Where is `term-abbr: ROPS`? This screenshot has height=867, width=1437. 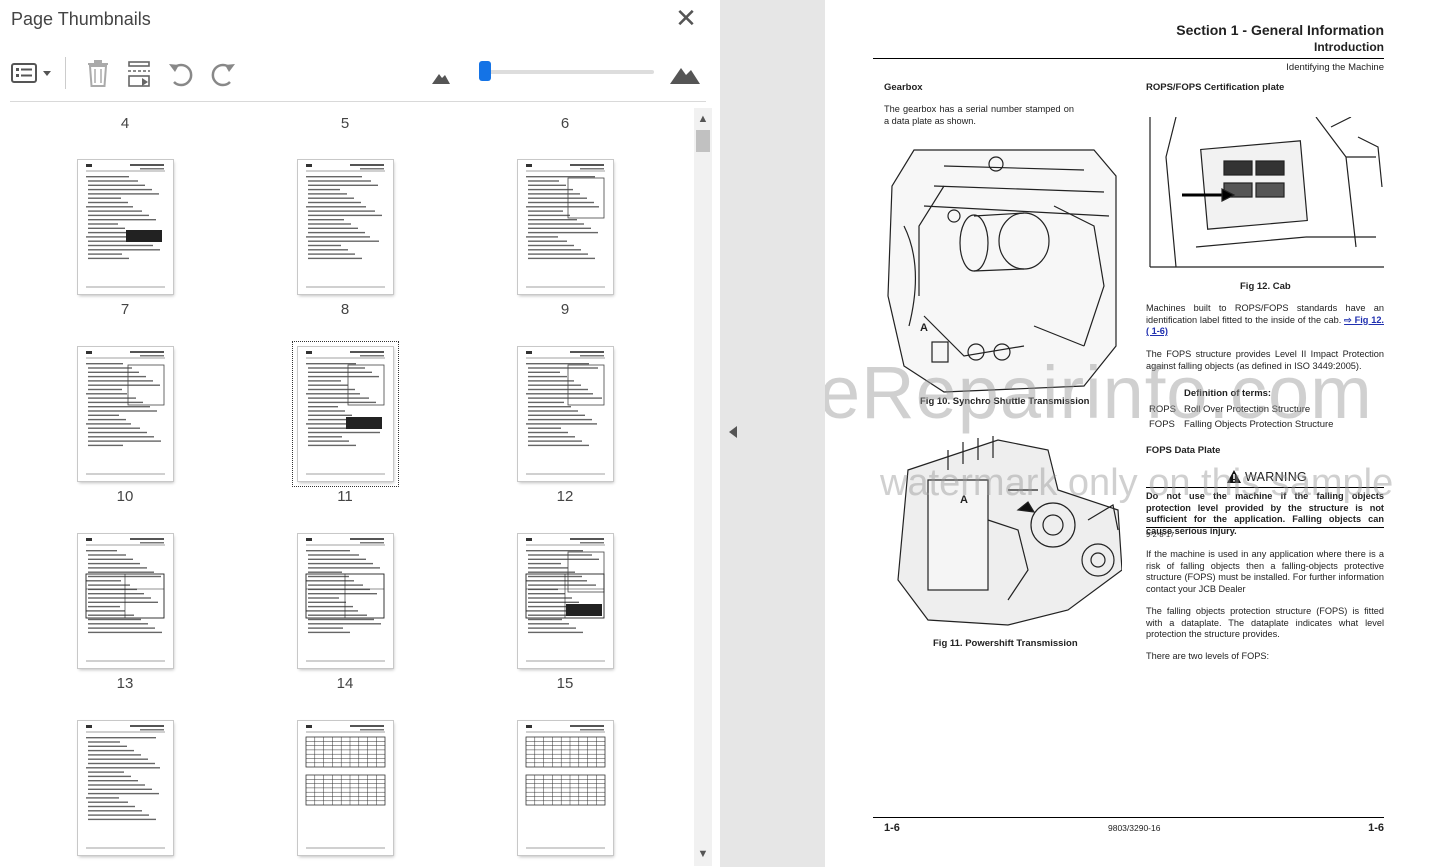 term-abbr: ROPS is located at coordinates (1162, 409).